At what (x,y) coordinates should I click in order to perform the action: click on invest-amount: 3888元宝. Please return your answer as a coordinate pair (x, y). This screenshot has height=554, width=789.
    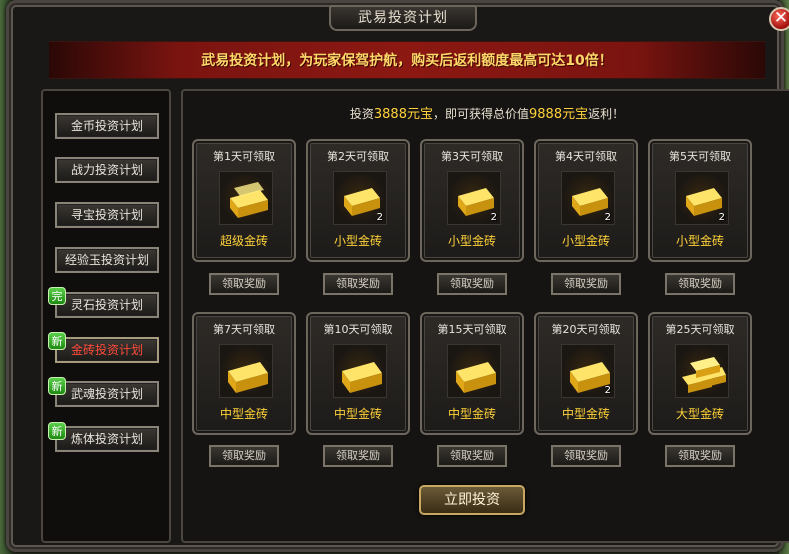
    Looking at the image, I should click on (403, 114).